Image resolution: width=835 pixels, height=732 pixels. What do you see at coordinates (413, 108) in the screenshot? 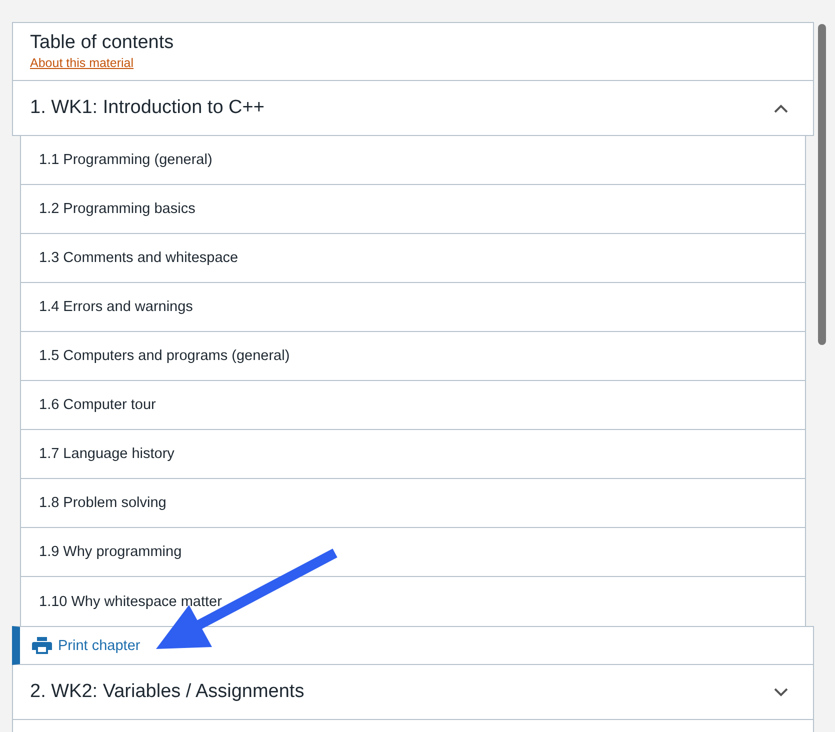
I see `chapter-header: 1. WK1: Introduction to C++` at bounding box center [413, 108].